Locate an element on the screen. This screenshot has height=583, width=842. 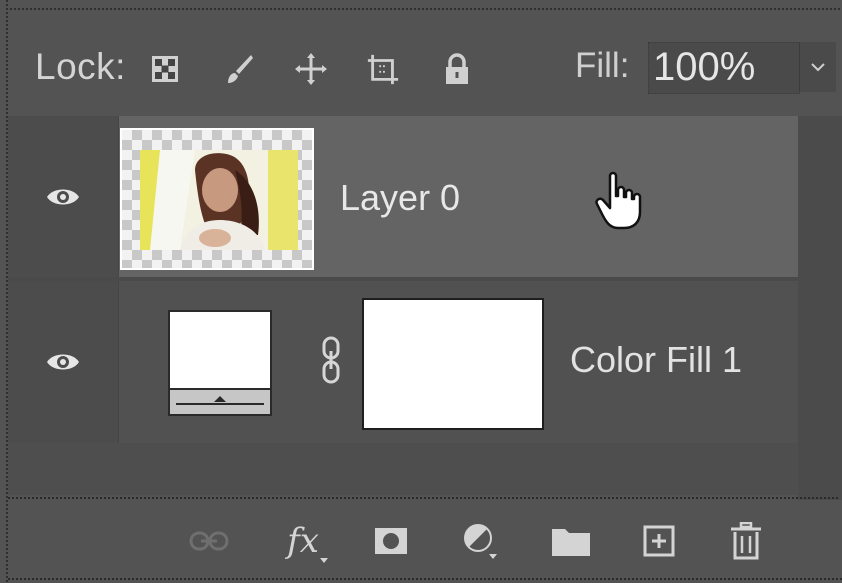
layers-bottom-toolbar: fx is located at coordinates (425, 541).